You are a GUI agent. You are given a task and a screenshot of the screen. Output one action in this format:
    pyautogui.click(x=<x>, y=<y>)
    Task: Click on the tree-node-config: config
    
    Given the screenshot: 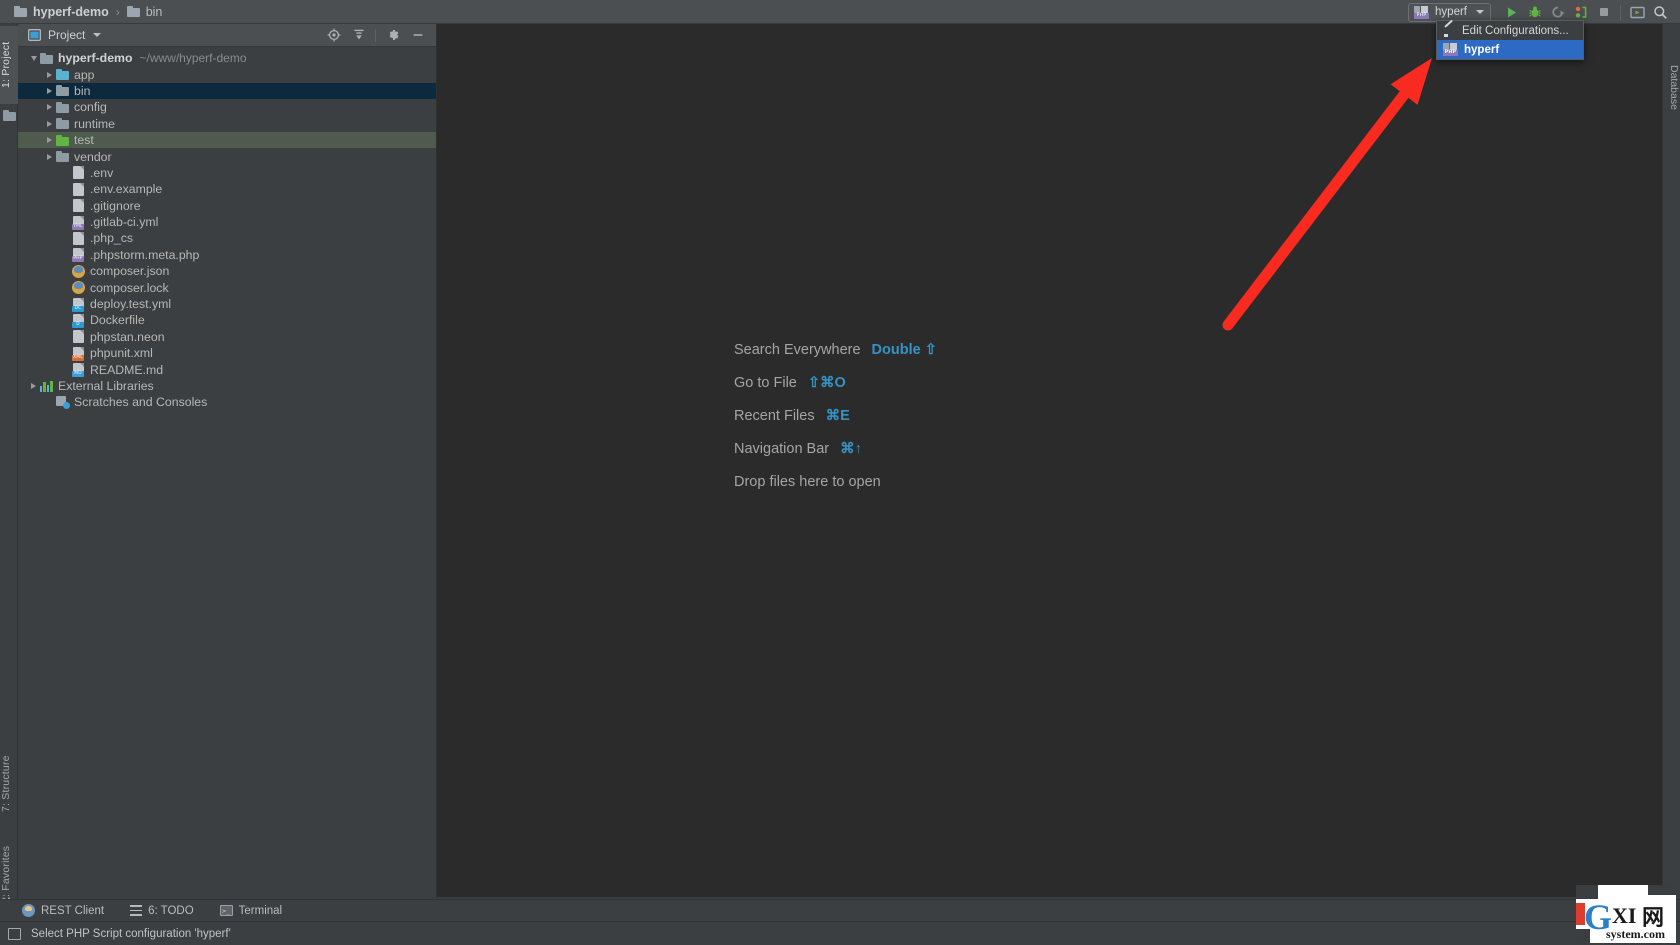 What is the action you would take?
    pyautogui.click(x=227, y=107)
    